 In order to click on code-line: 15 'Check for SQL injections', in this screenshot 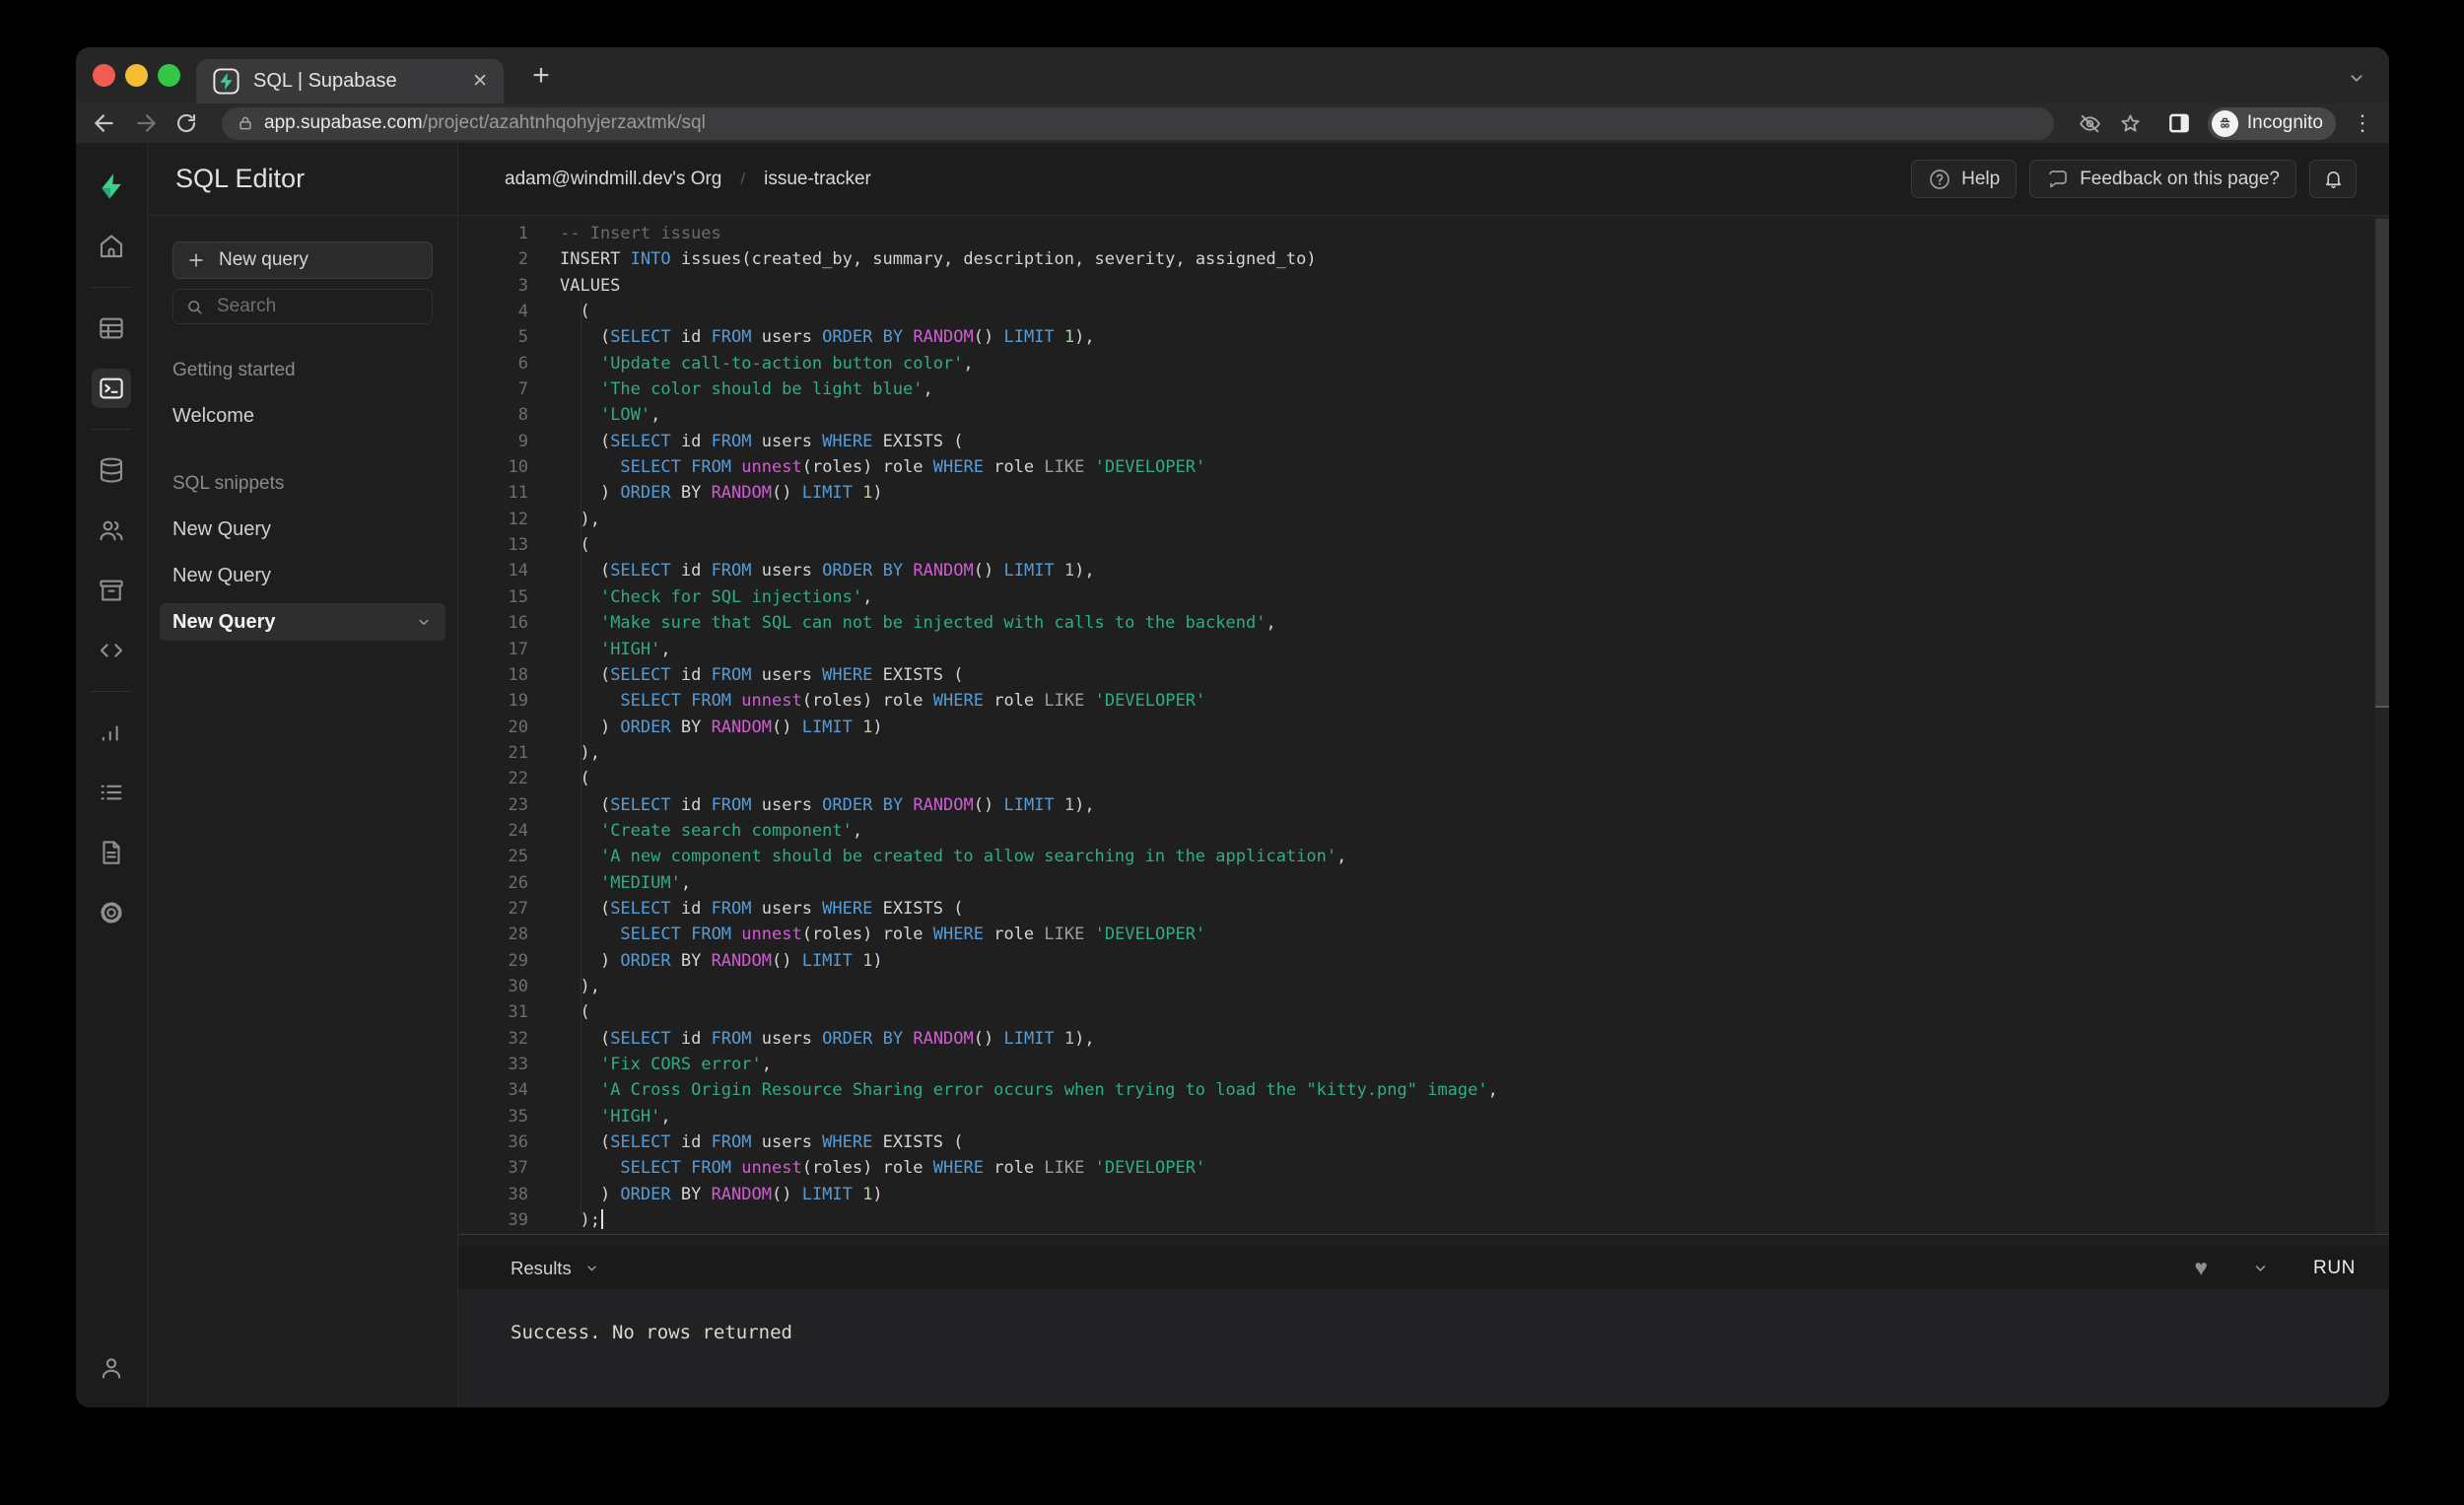, I will do `click(1423, 597)`.